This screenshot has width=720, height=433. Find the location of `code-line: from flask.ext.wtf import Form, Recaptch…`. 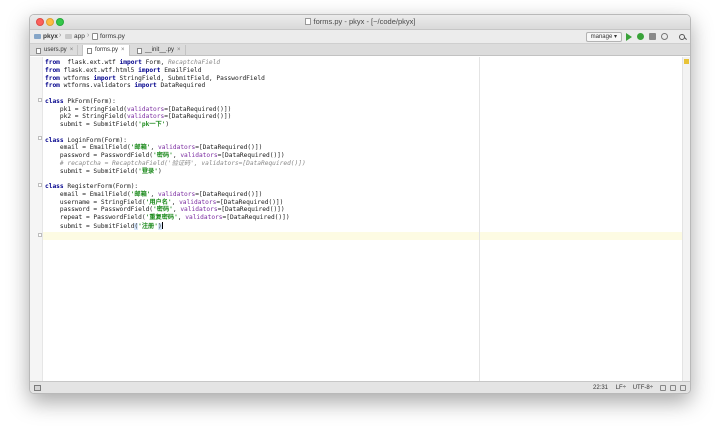

code-line: from flask.ext.wtf import Form, Recaptch… is located at coordinates (175, 63).